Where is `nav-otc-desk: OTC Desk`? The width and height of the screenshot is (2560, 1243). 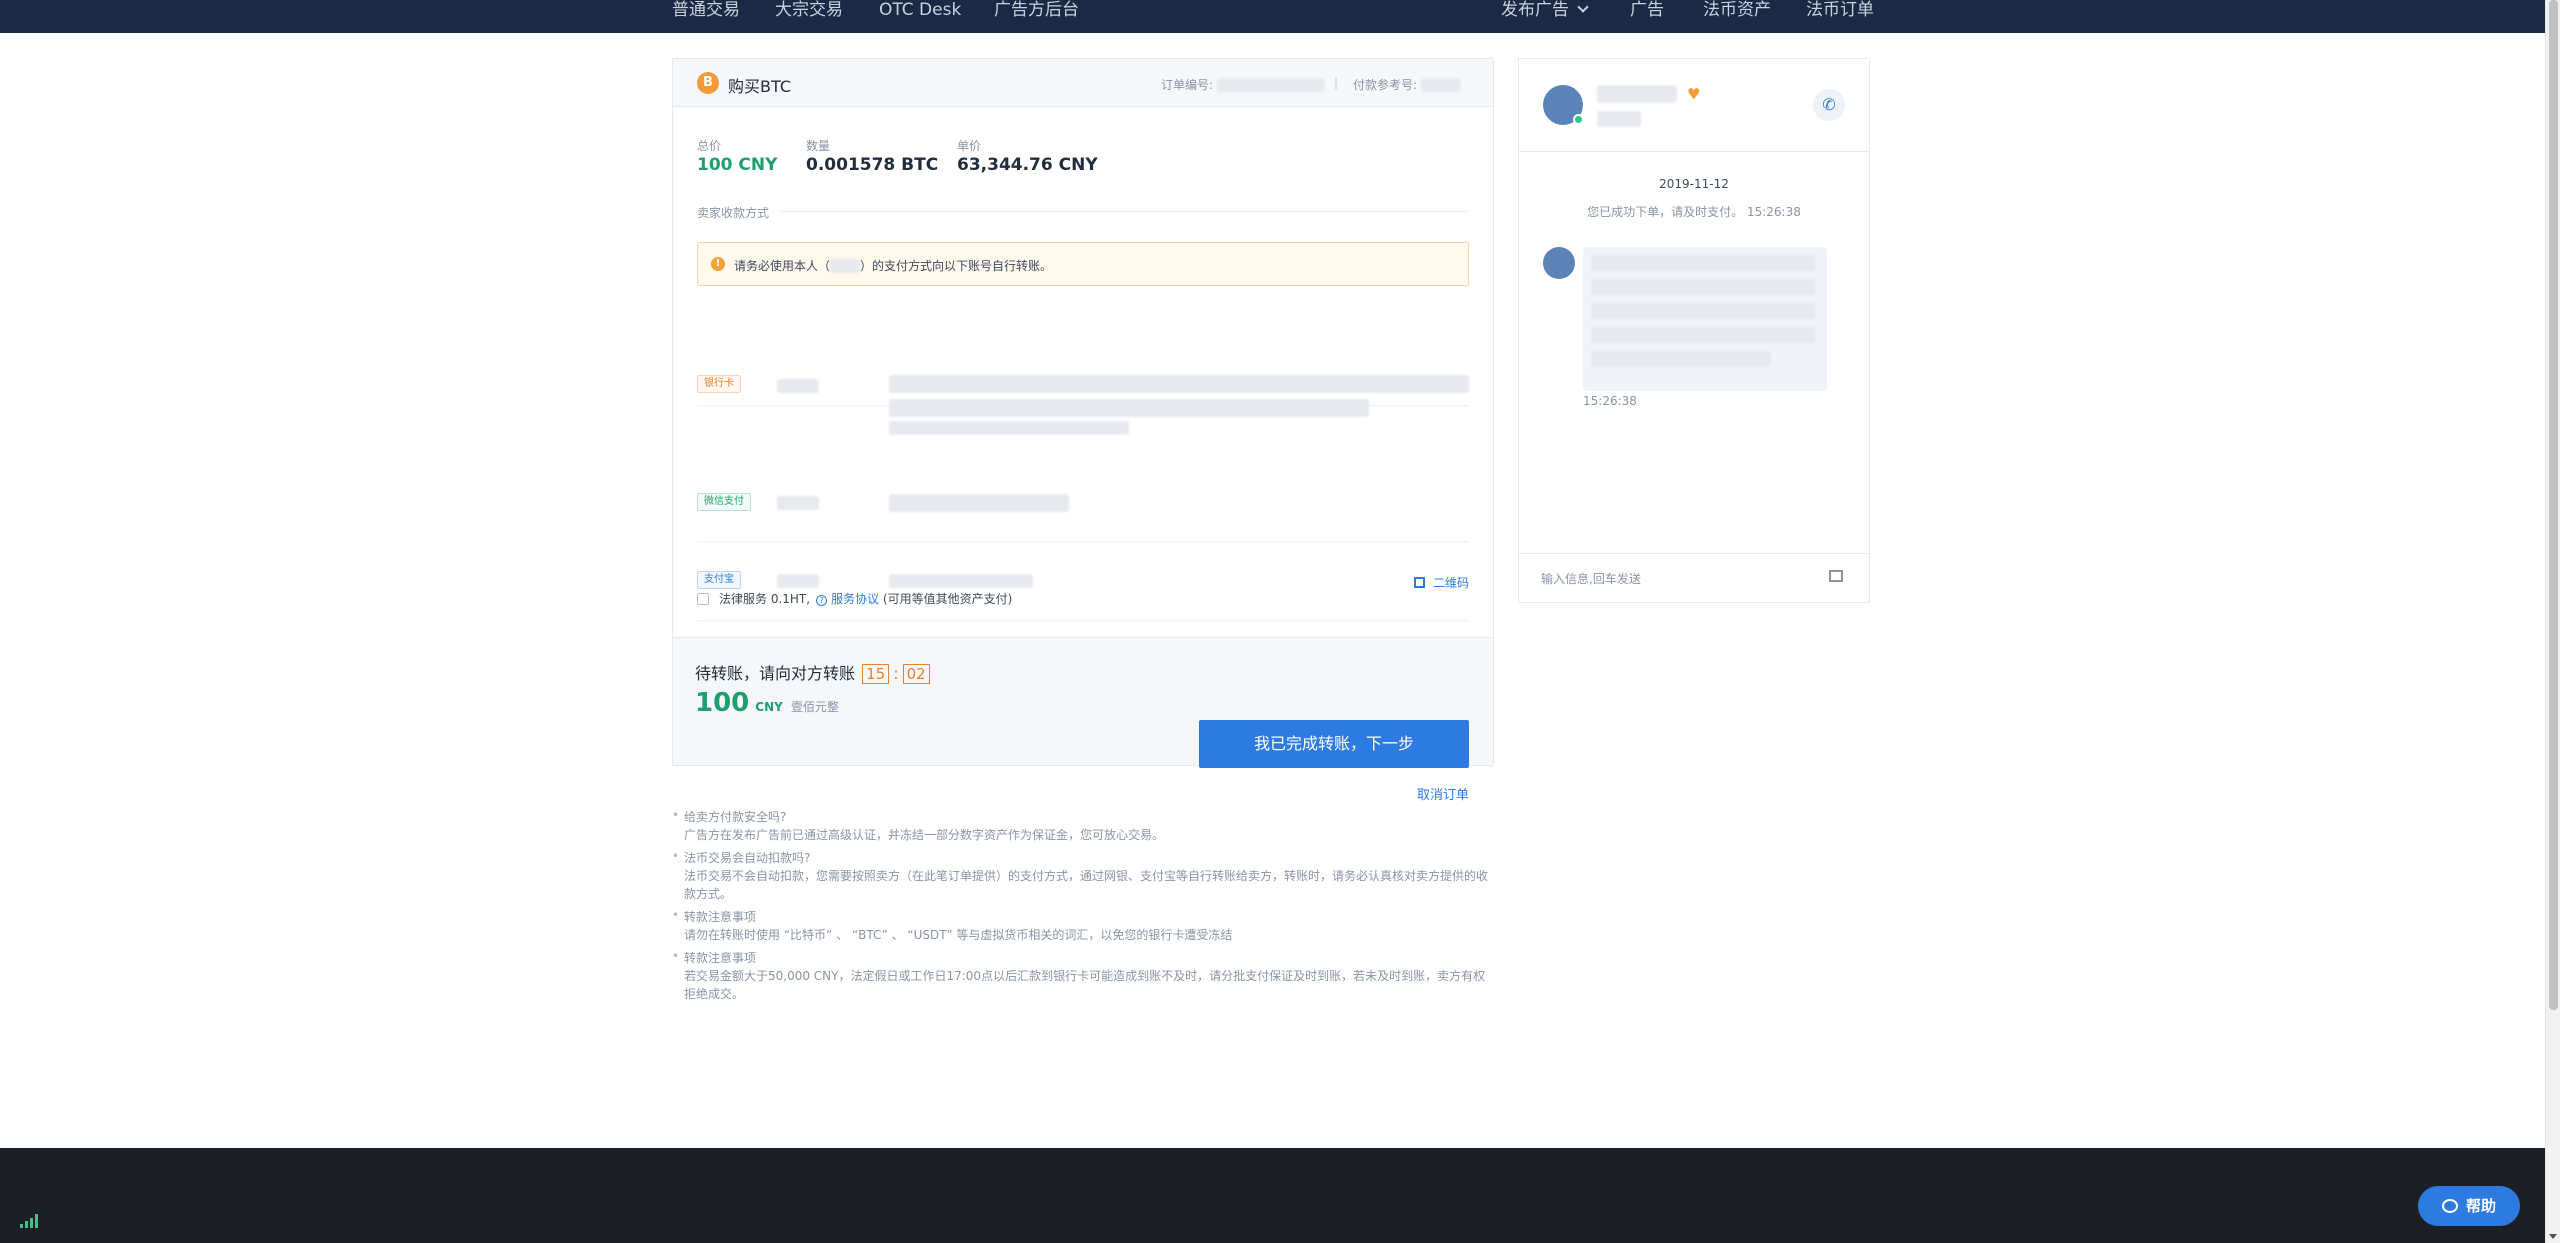
nav-otc-desk: OTC Desk is located at coordinates (920, 11).